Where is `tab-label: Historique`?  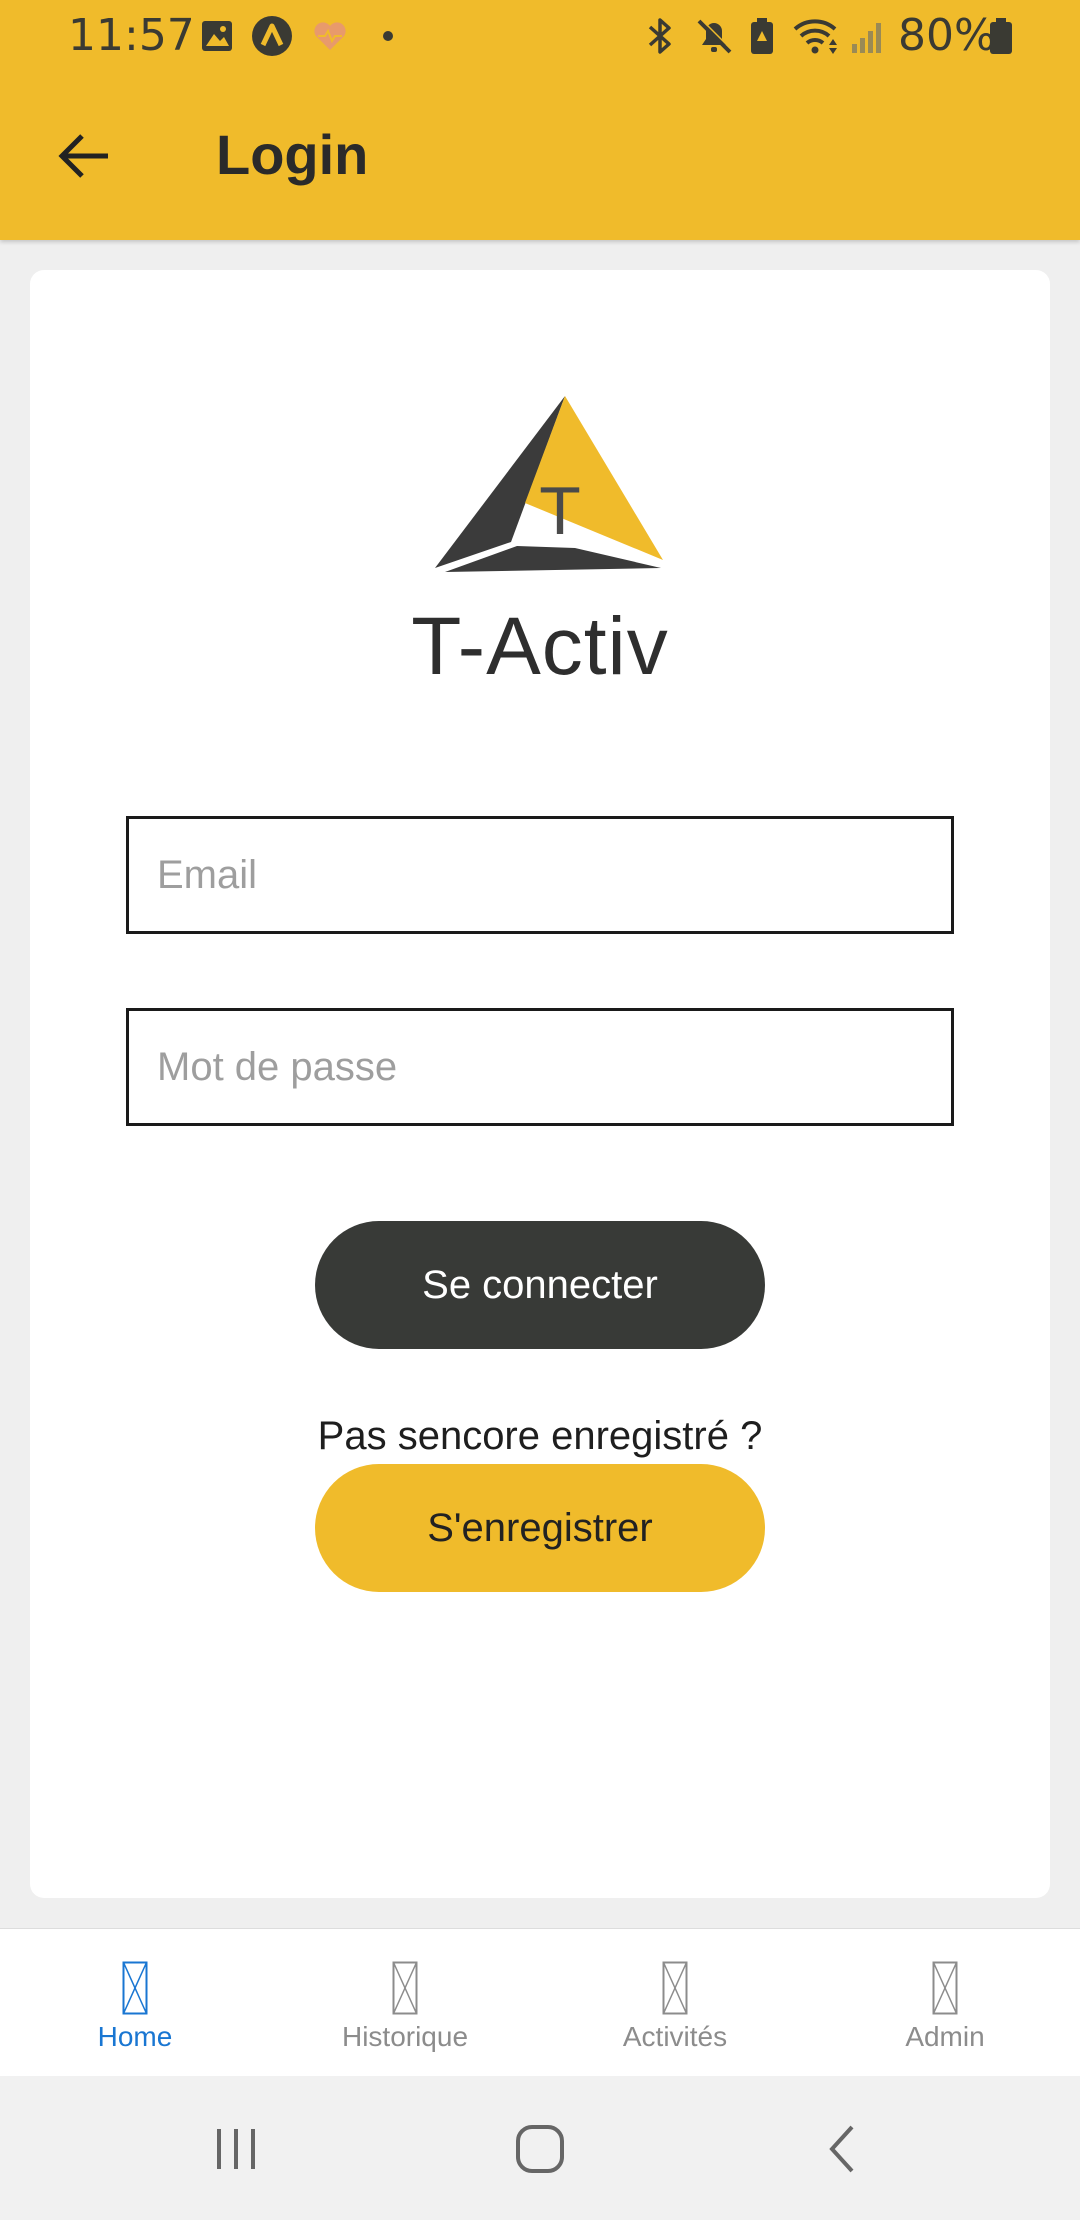 tab-label: Historique is located at coordinates (405, 2036).